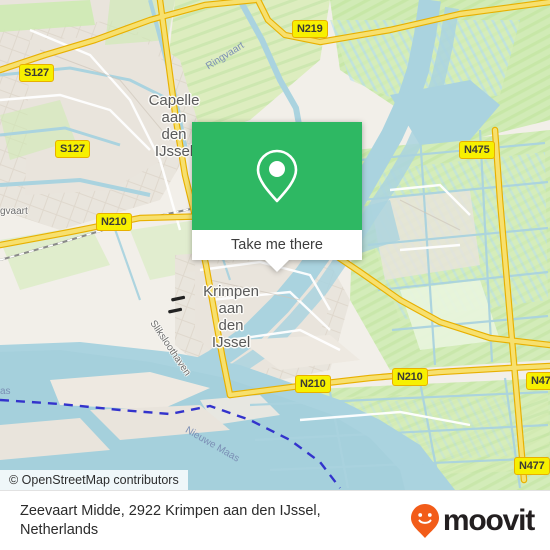 The height and width of the screenshot is (550, 550). I want to click on map-pin-icon, so click(277, 176).